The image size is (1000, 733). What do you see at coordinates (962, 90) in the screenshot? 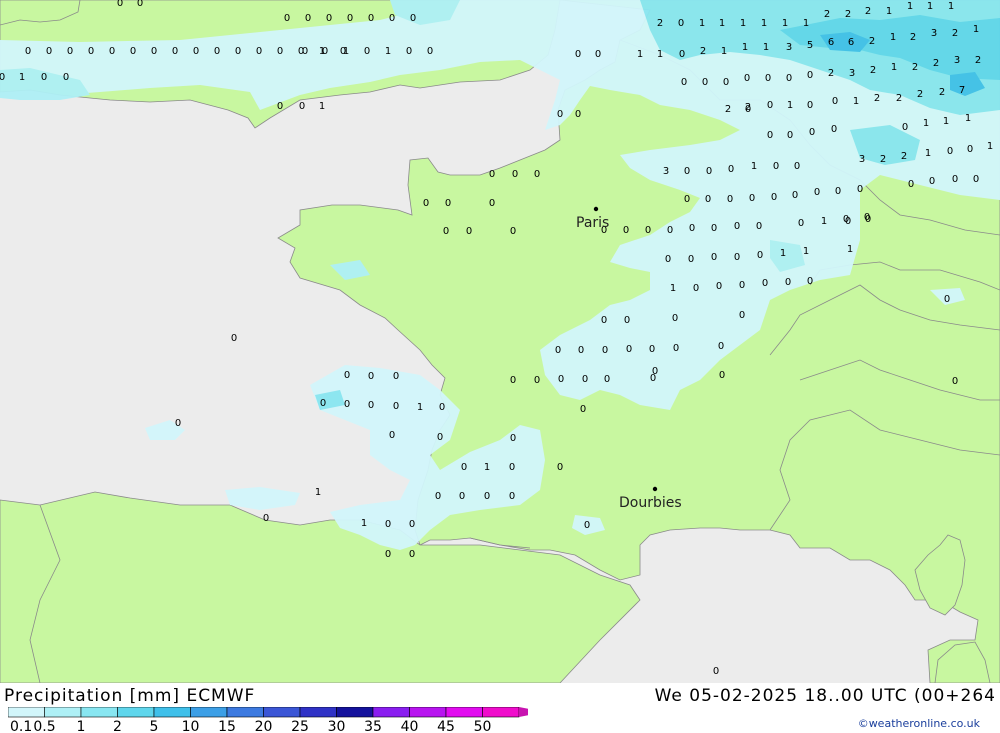
I see `grid-value: 7` at bounding box center [962, 90].